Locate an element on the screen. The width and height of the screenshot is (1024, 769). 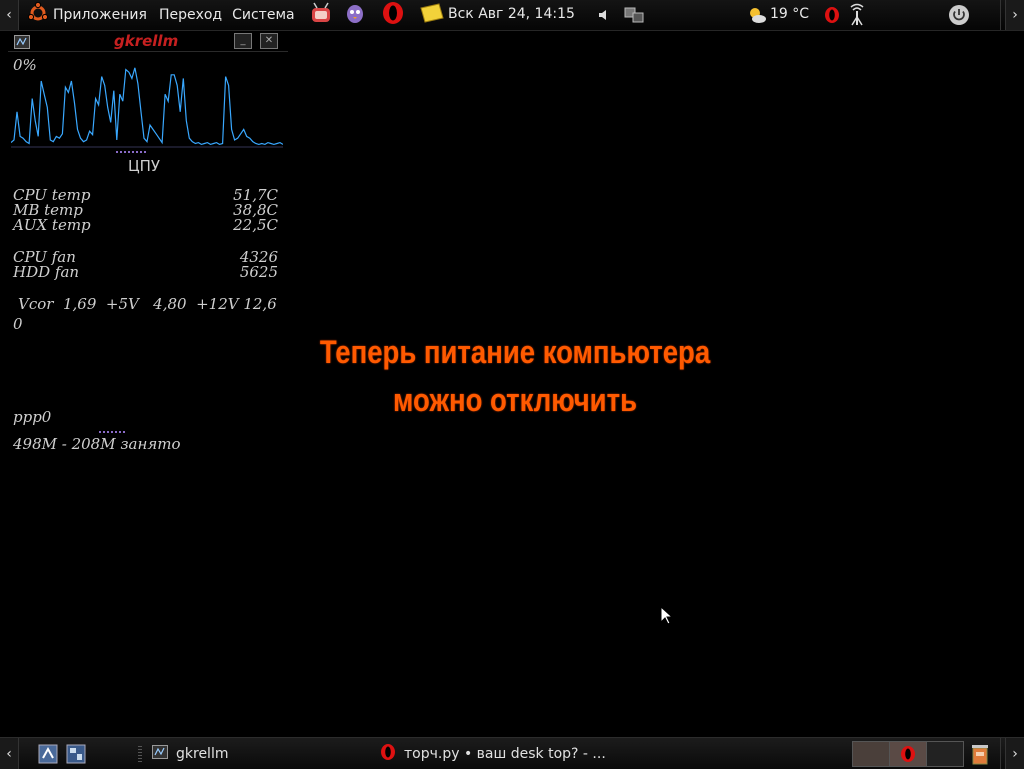
sensor-label: AUX temp is located at coordinates (52, 225).